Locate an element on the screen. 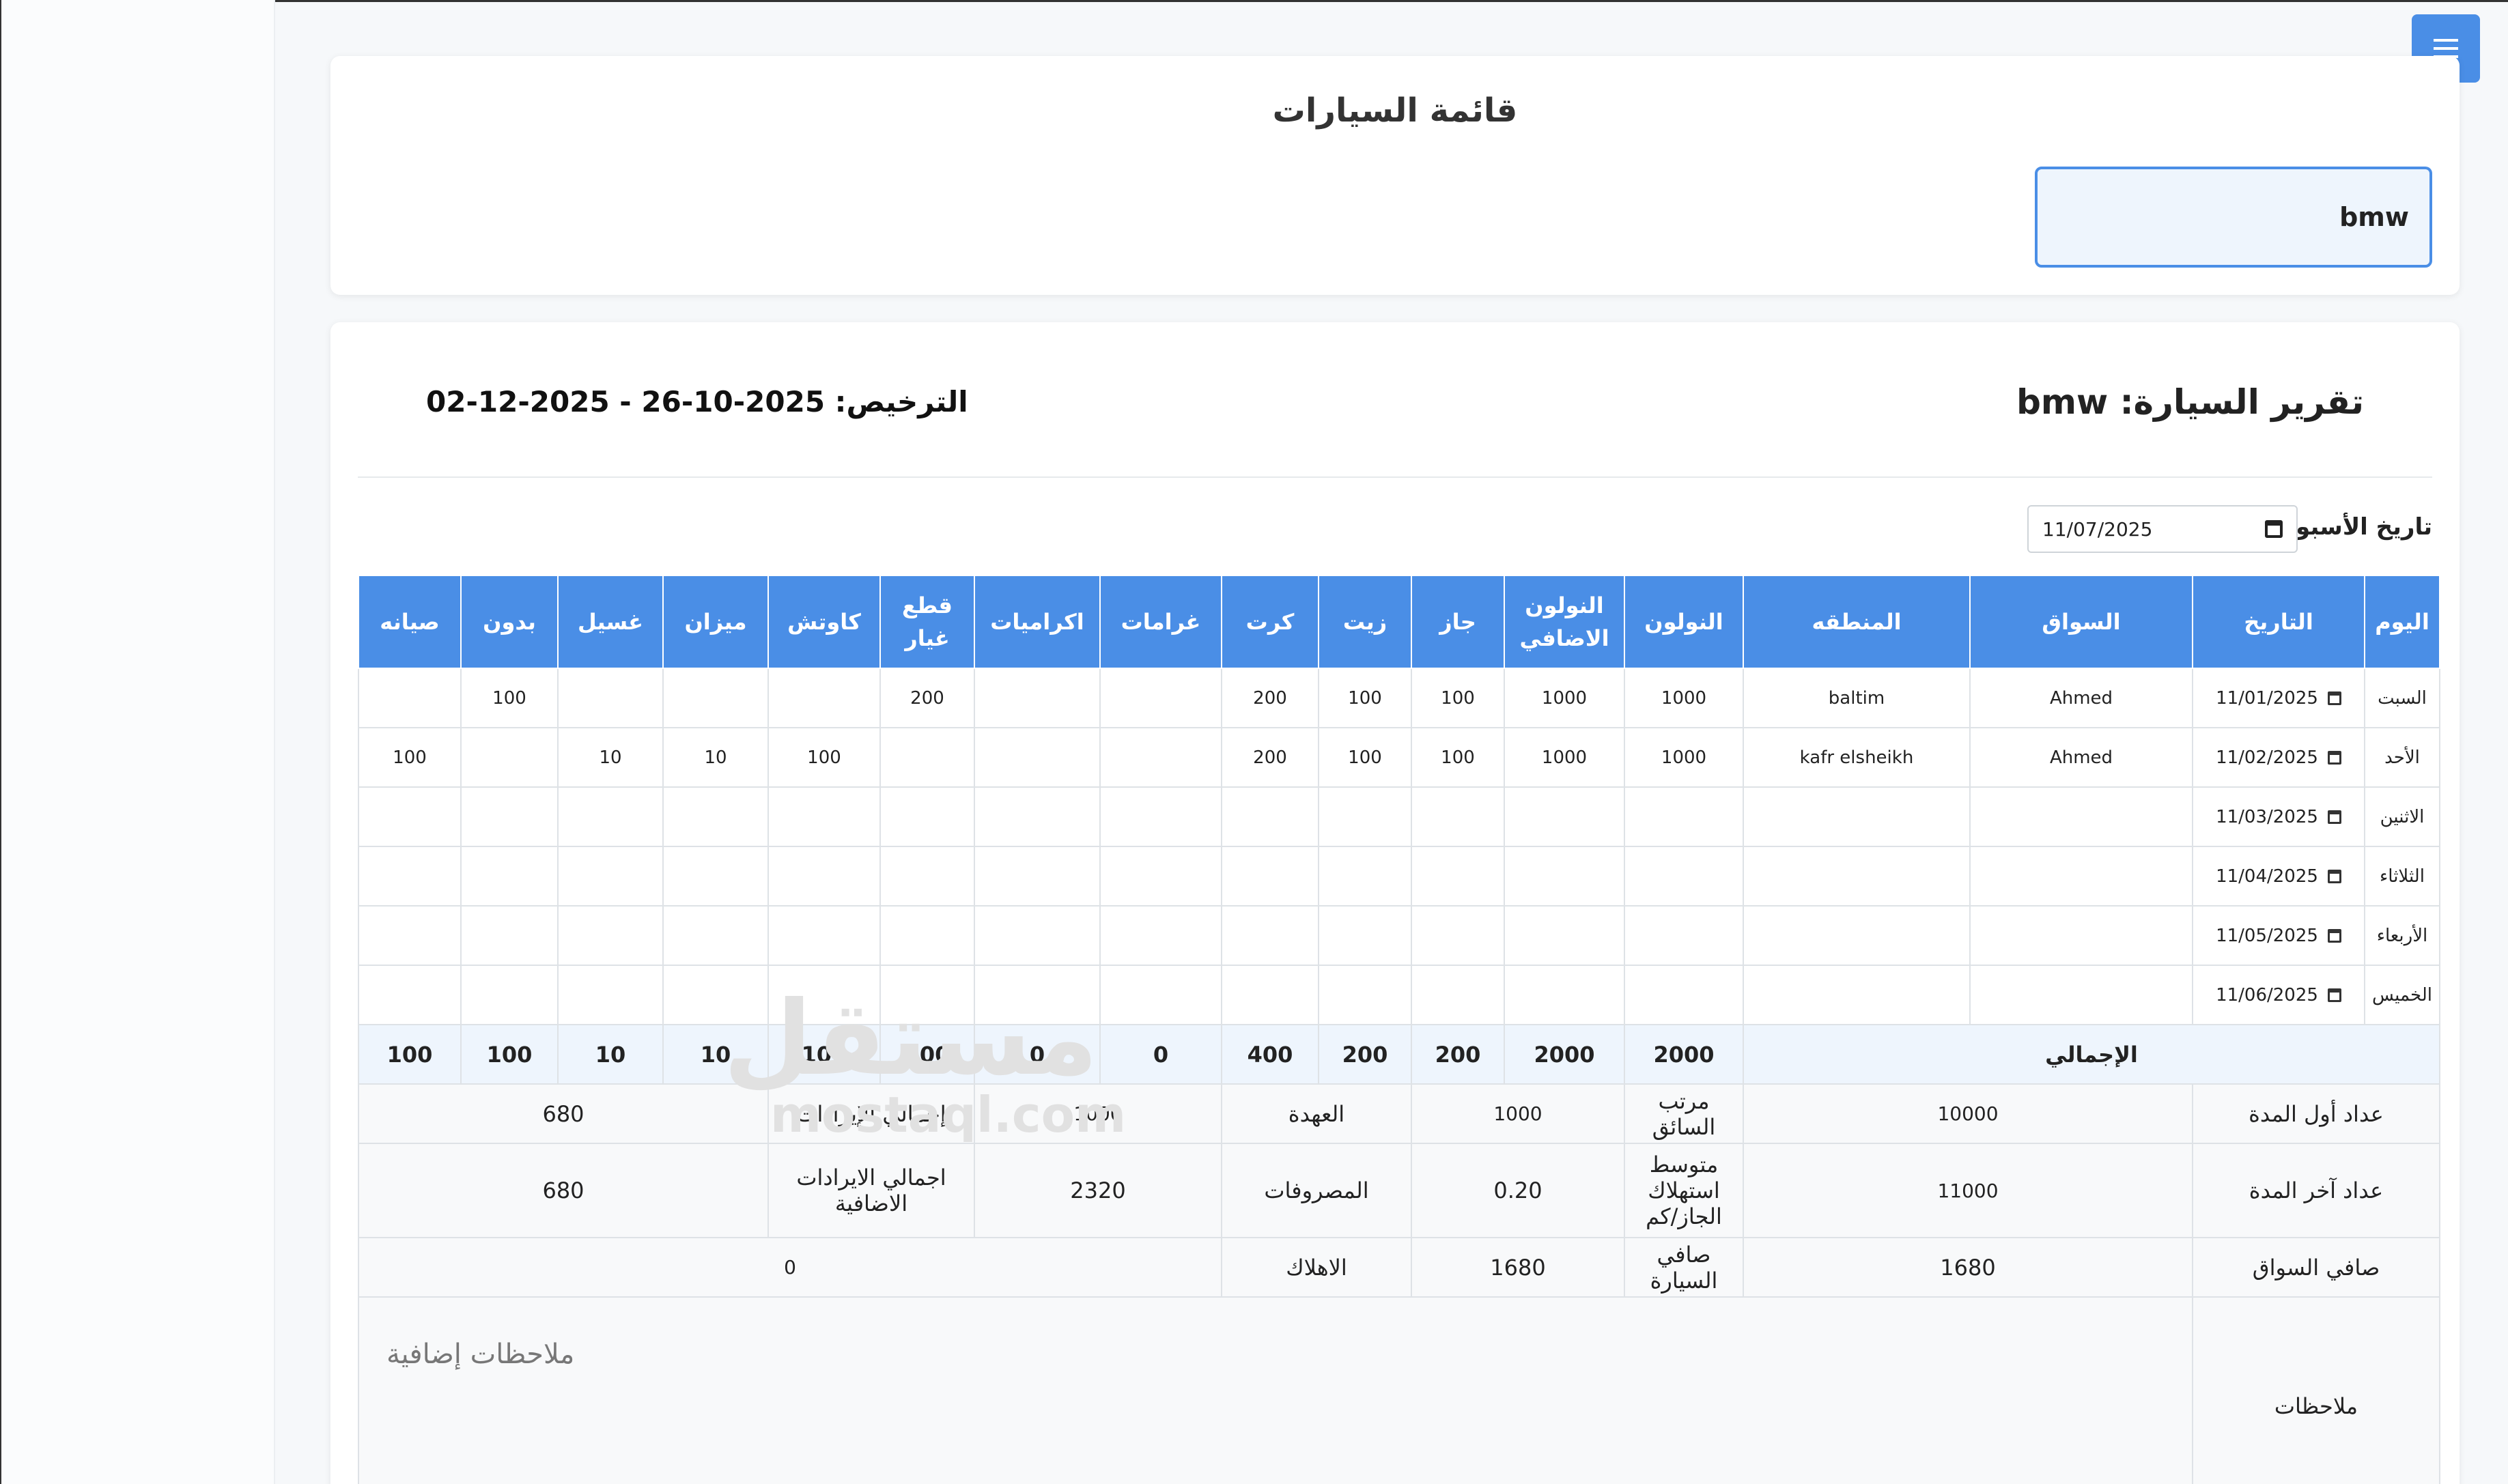 This screenshot has height=1484, width=2508. date-cell: 11/02/2025 is located at coordinates (2278, 757).